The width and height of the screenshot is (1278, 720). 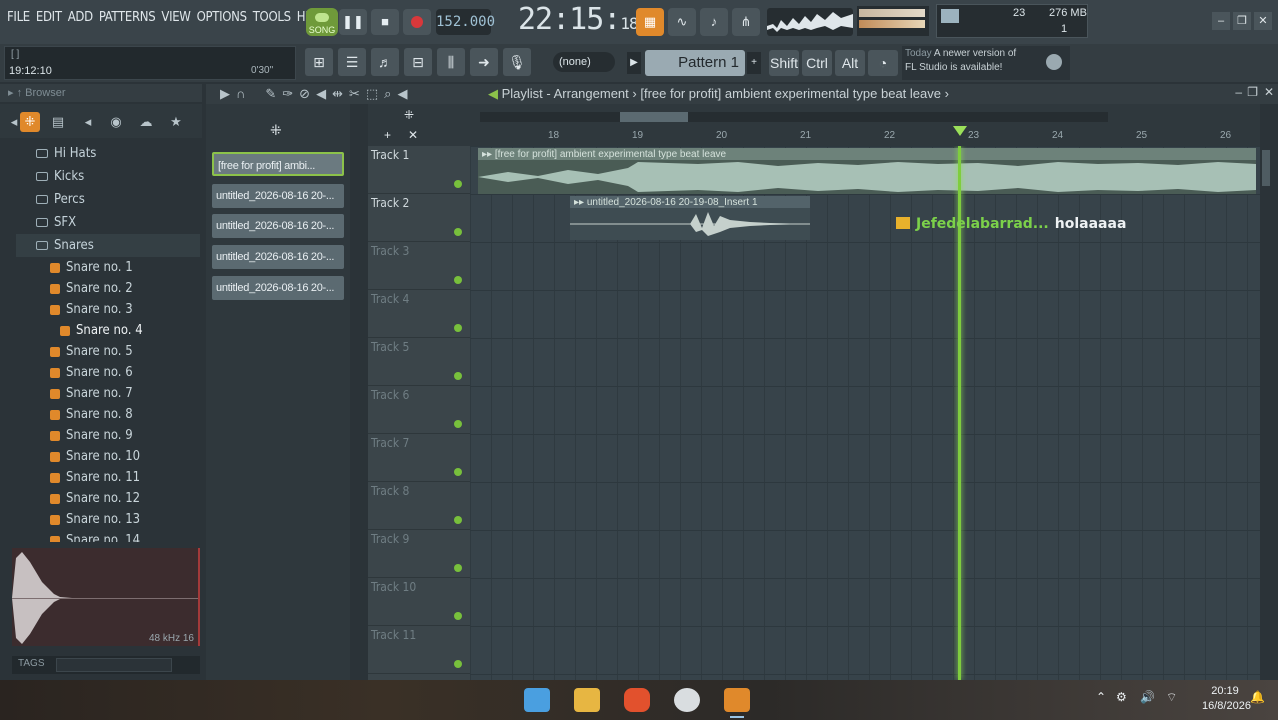 I want to click on piano-roll-icon: ♬, so click(x=385, y=62).